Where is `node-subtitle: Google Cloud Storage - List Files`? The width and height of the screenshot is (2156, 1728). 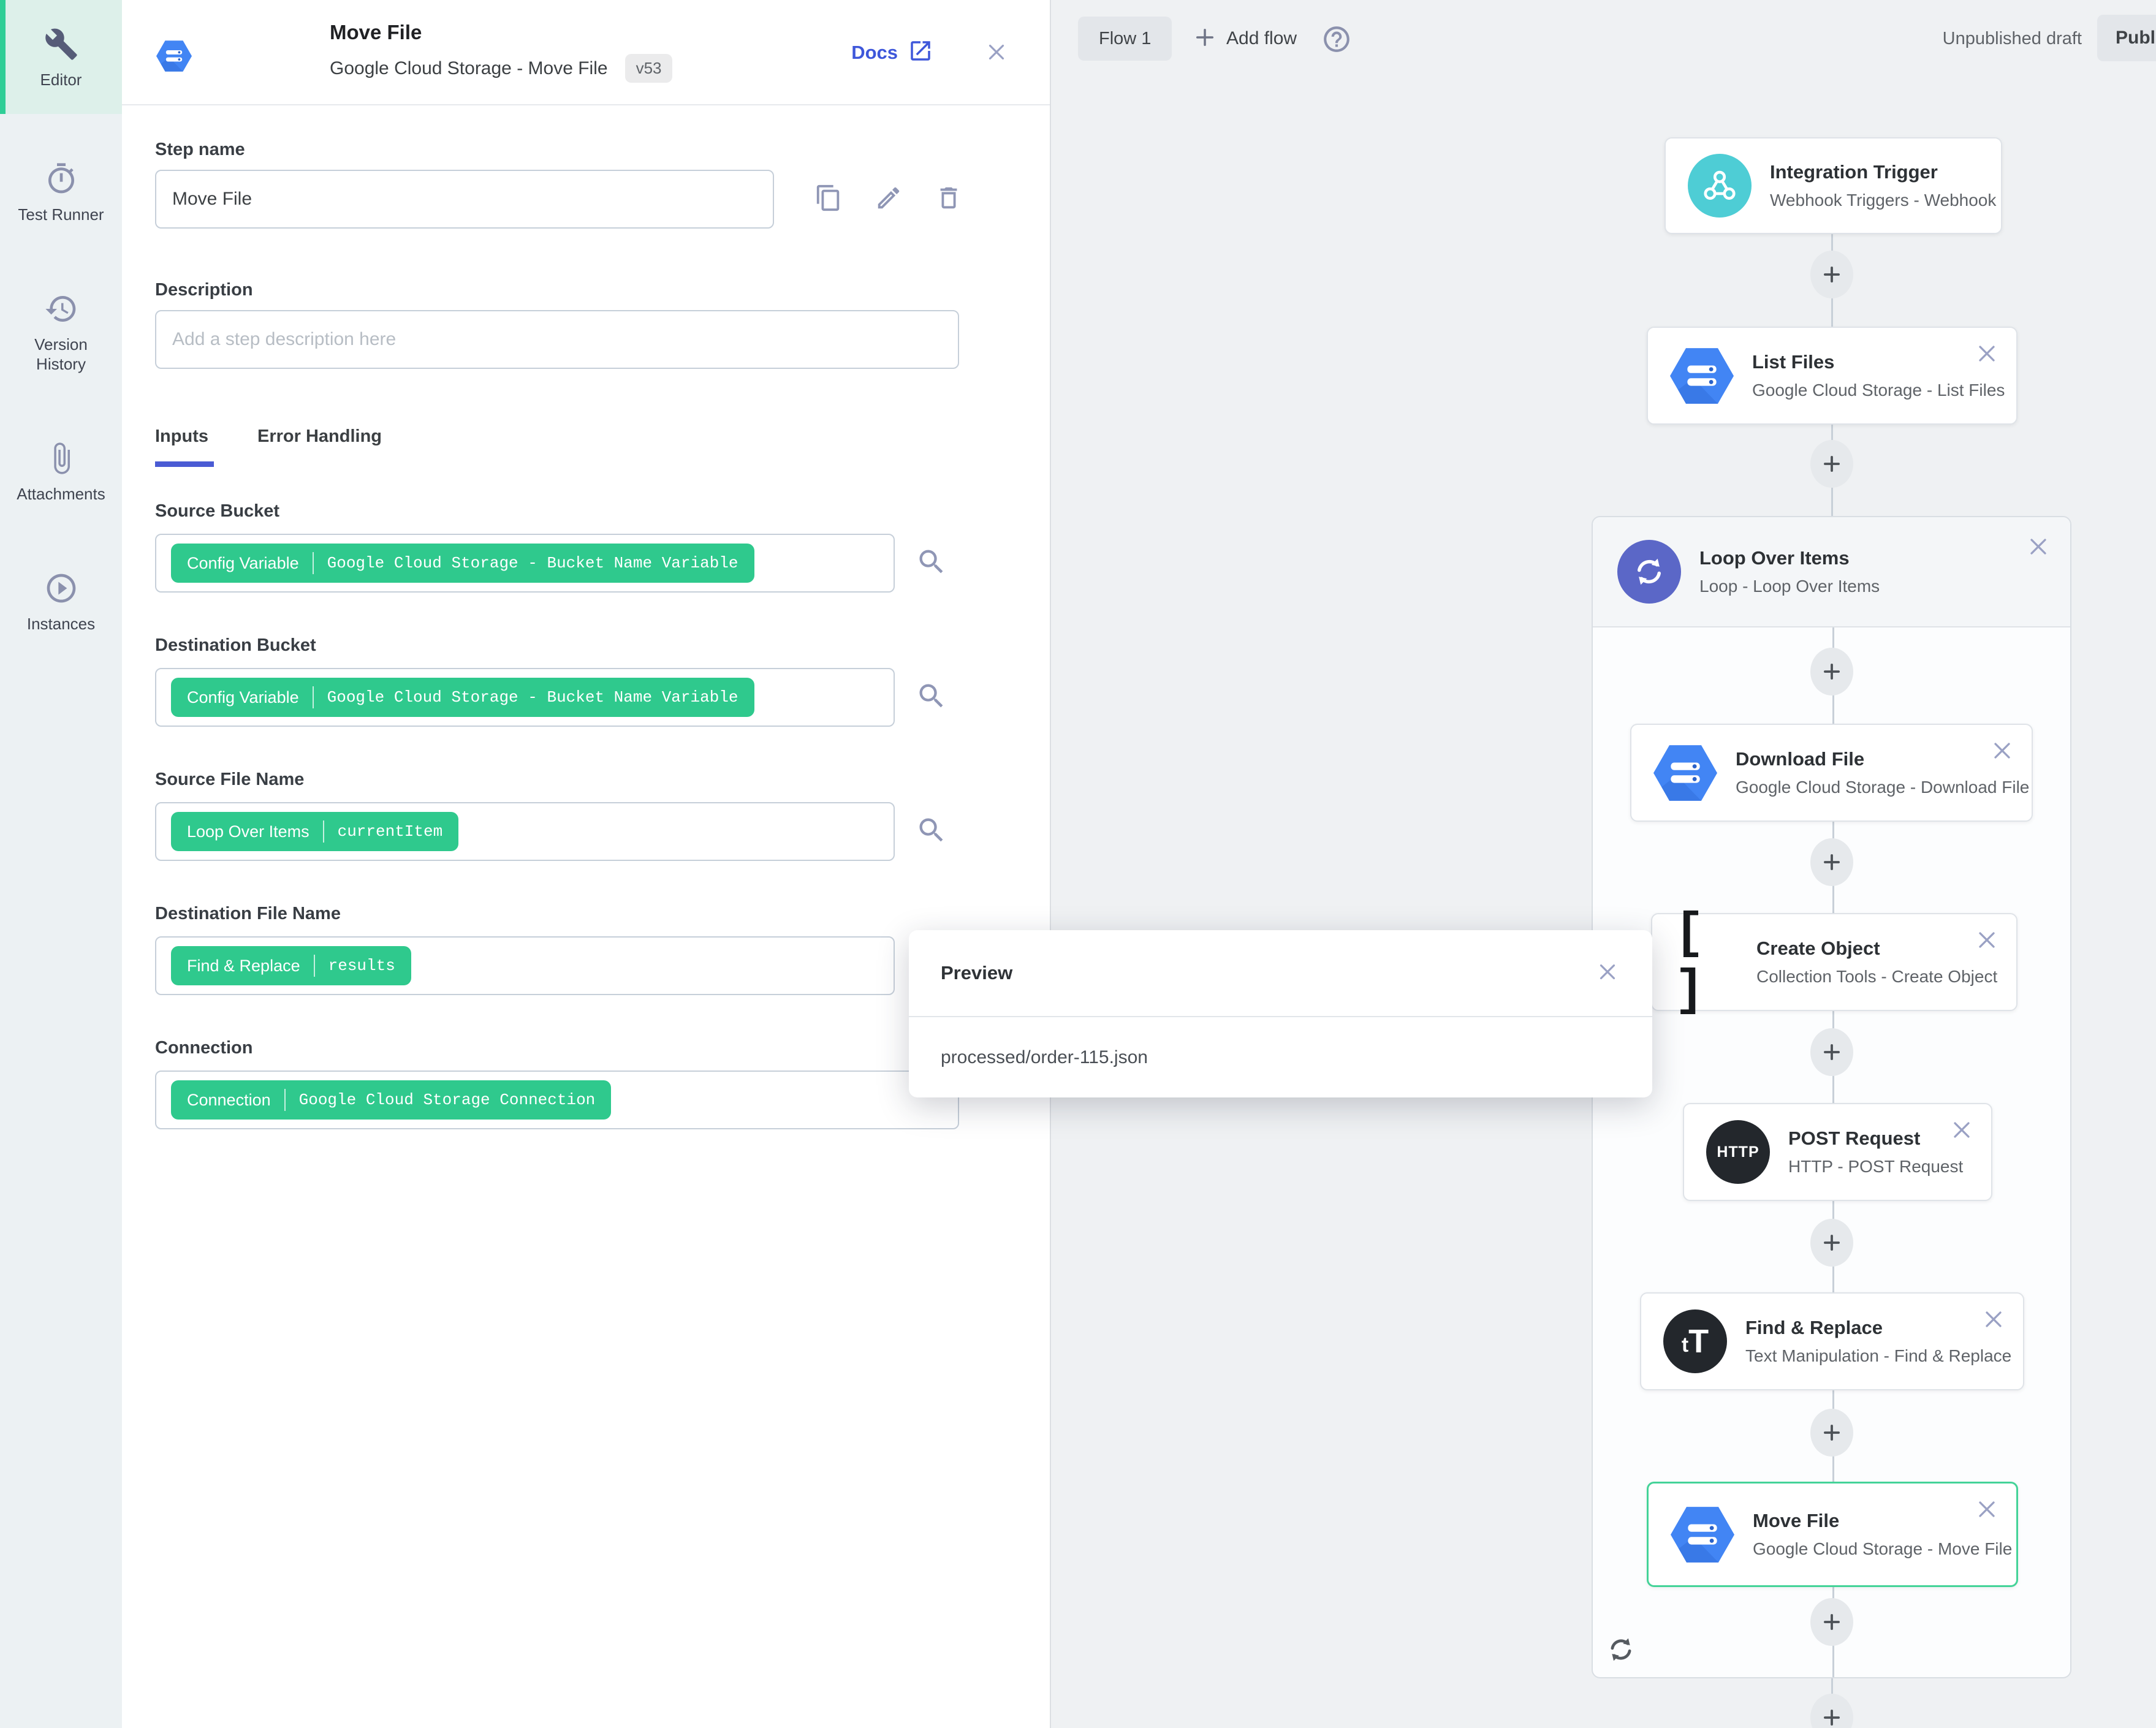 node-subtitle: Google Cloud Storage - List Files is located at coordinates (1878, 390).